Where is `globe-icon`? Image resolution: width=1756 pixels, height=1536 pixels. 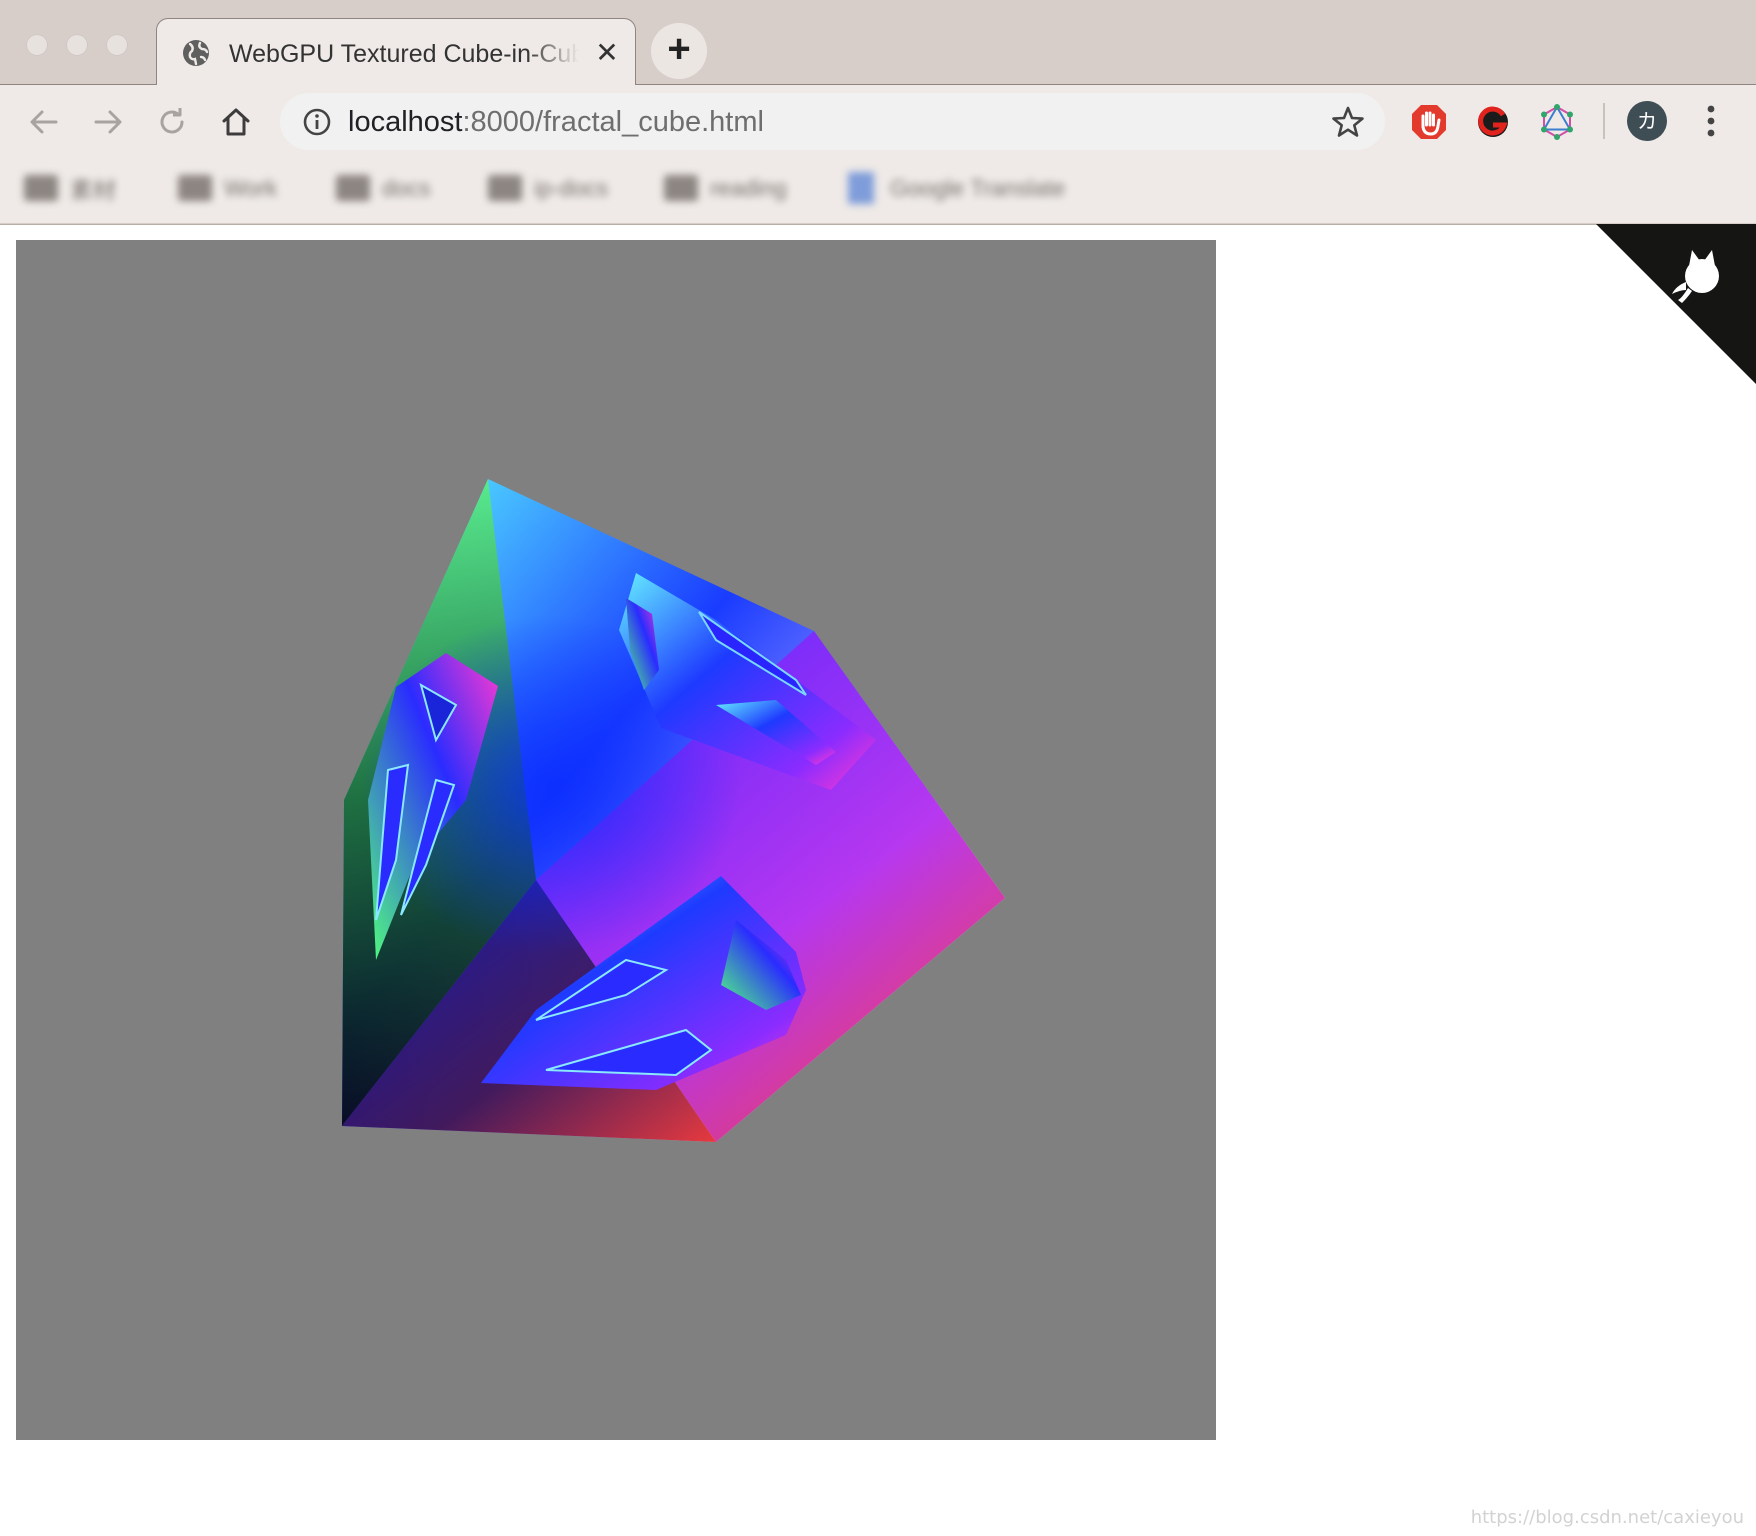
globe-icon is located at coordinates (196, 53).